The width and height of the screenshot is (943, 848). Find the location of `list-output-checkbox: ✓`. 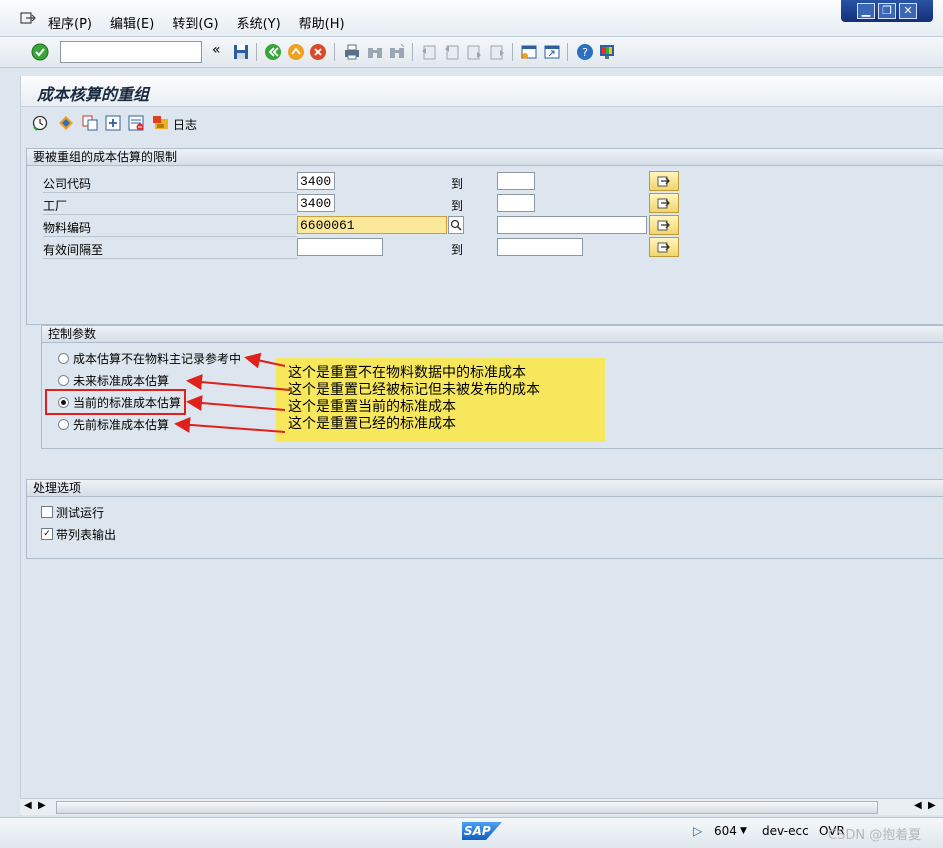

list-output-checkbox: ✓ is located at coordinates (47, 534).